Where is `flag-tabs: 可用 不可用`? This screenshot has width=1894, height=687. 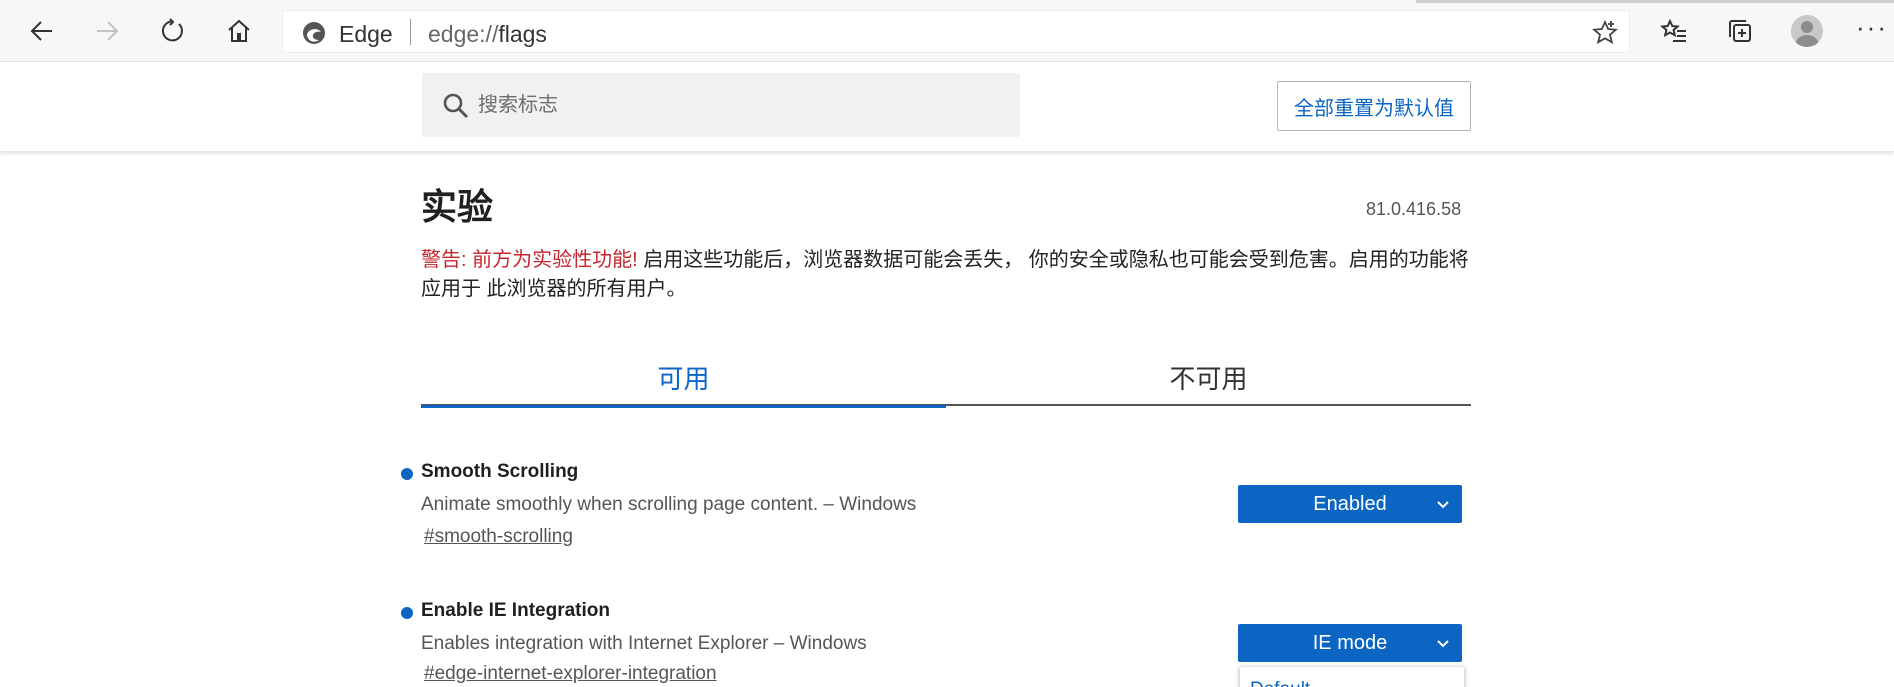 flag-tabs: 可用 不可用 is located at coordinates (946, 378).